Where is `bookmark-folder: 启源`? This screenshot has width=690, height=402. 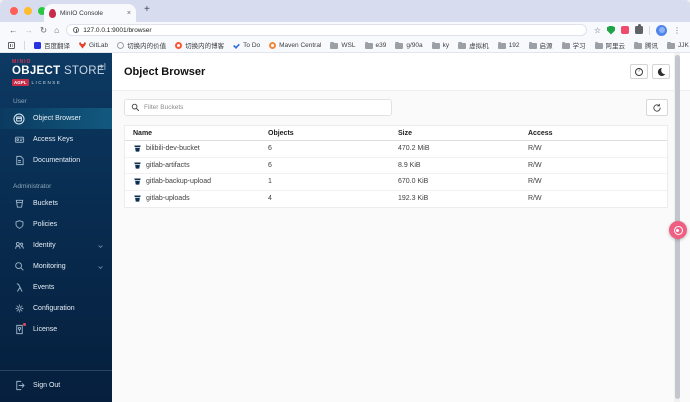 bookmark-folder: 启源 is located at coordinates (540, 45).